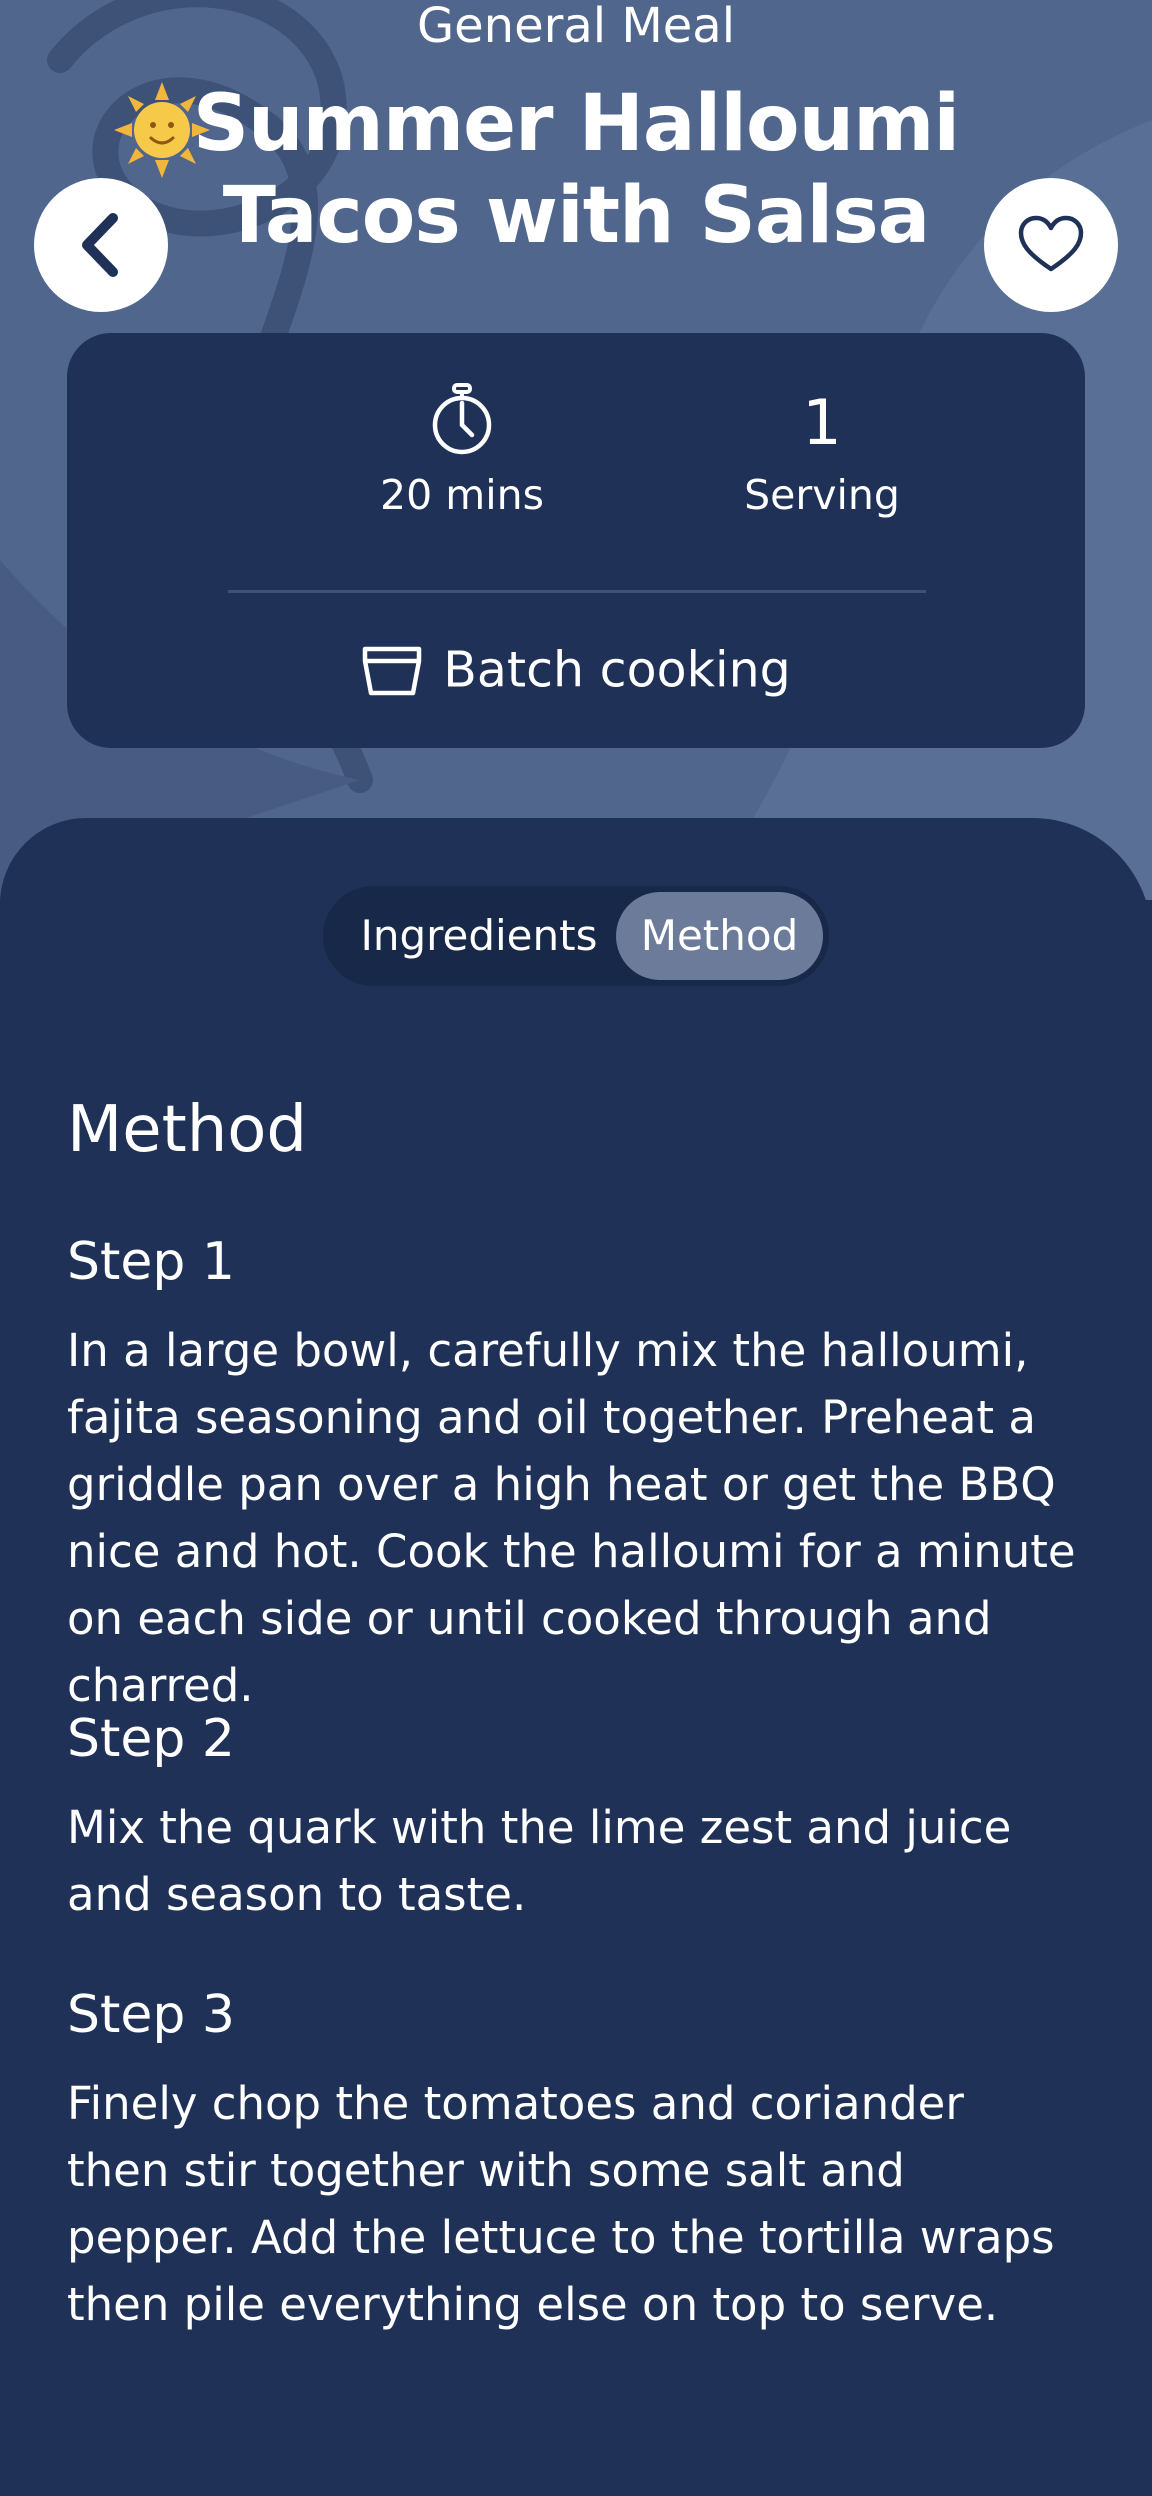 The image size is (1152, 2496). Describe the element at coordinates (187, 1130) in the screenshot. I see `method-heading: Method` at that location.